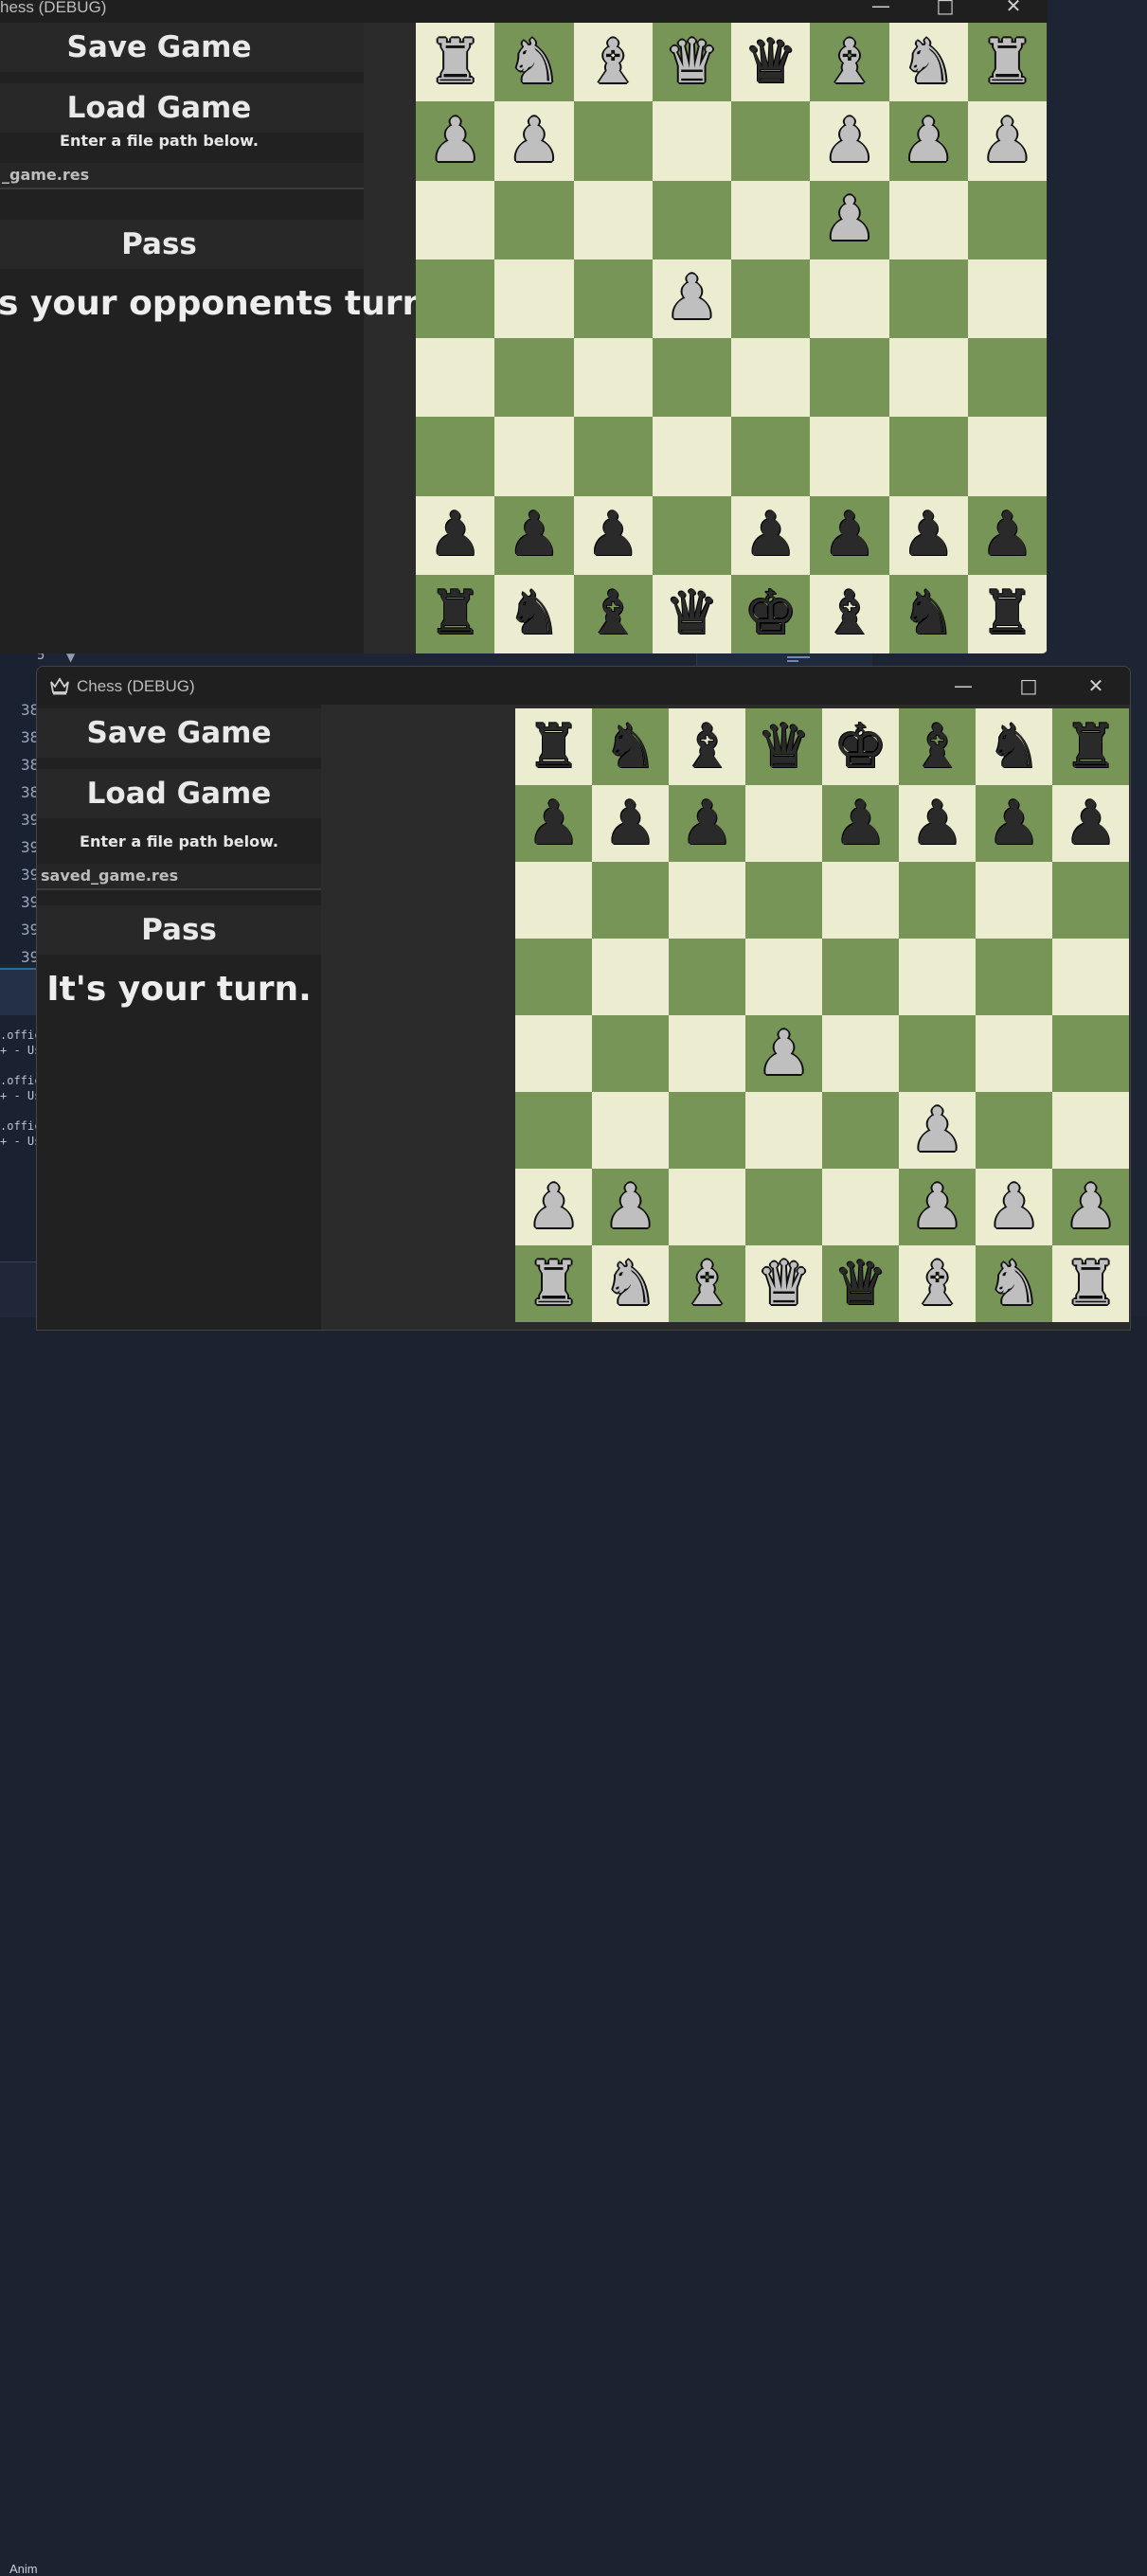 The width and height of the screenshot is (1147, 2576). I want to click on close-icon: ✕, so click(1096, 685).